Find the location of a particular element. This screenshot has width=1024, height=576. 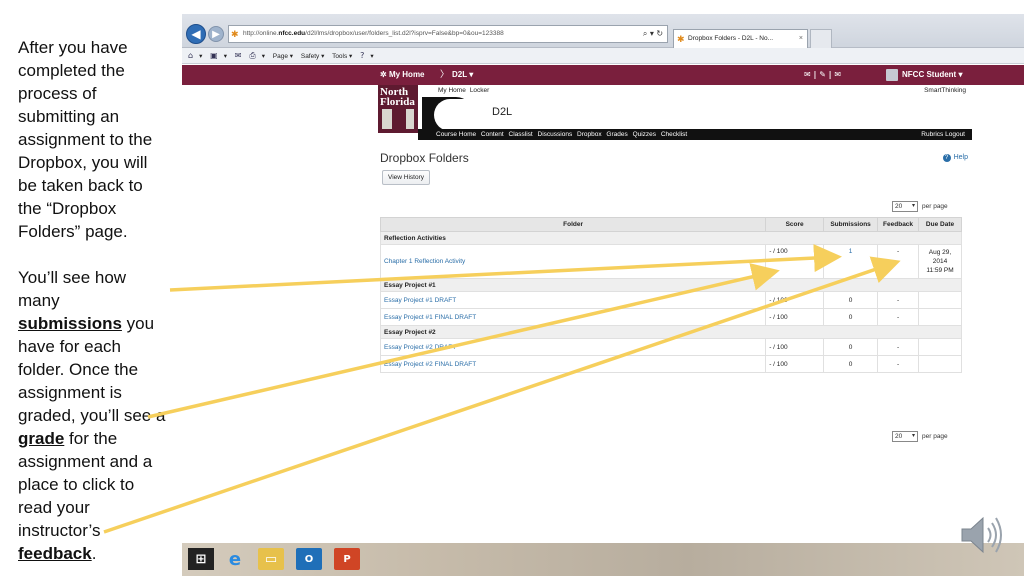

avatar is located at coordinates (892, 75).